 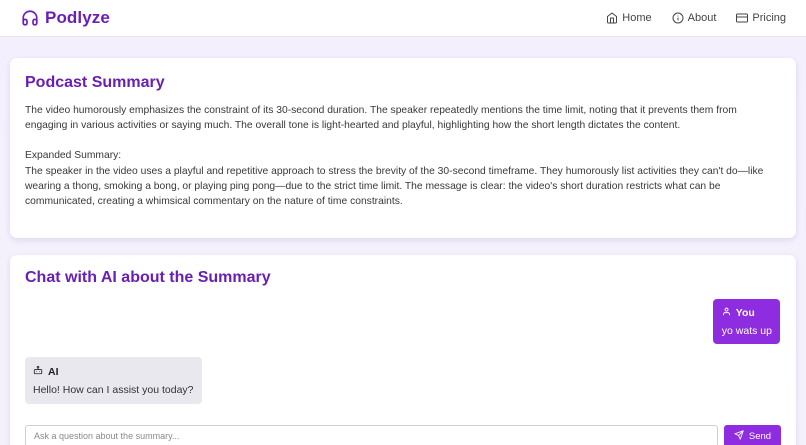 I want to click on user-message-text: yo wats up, so click(x=746, y=331).